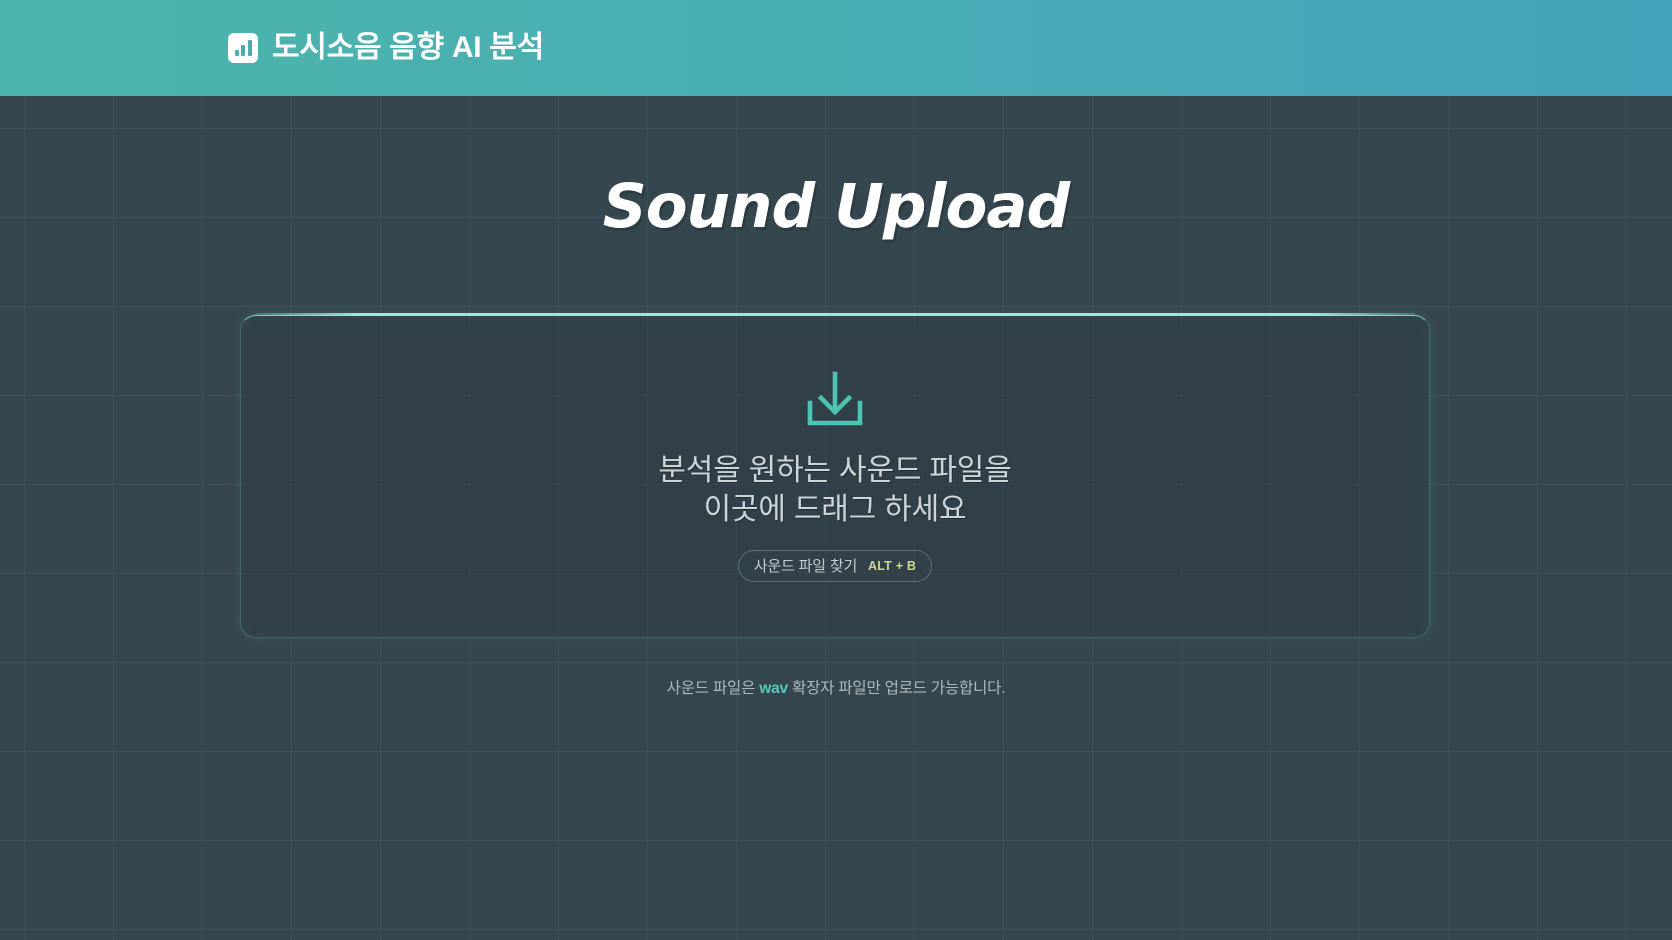 The width and height of the screenshot is (1672, 940). What do you see at coordinates (836, 48) in the screenshot?
I see `app-header: 도시소음 음향 AI 분석` at bounding box center [836, 48].